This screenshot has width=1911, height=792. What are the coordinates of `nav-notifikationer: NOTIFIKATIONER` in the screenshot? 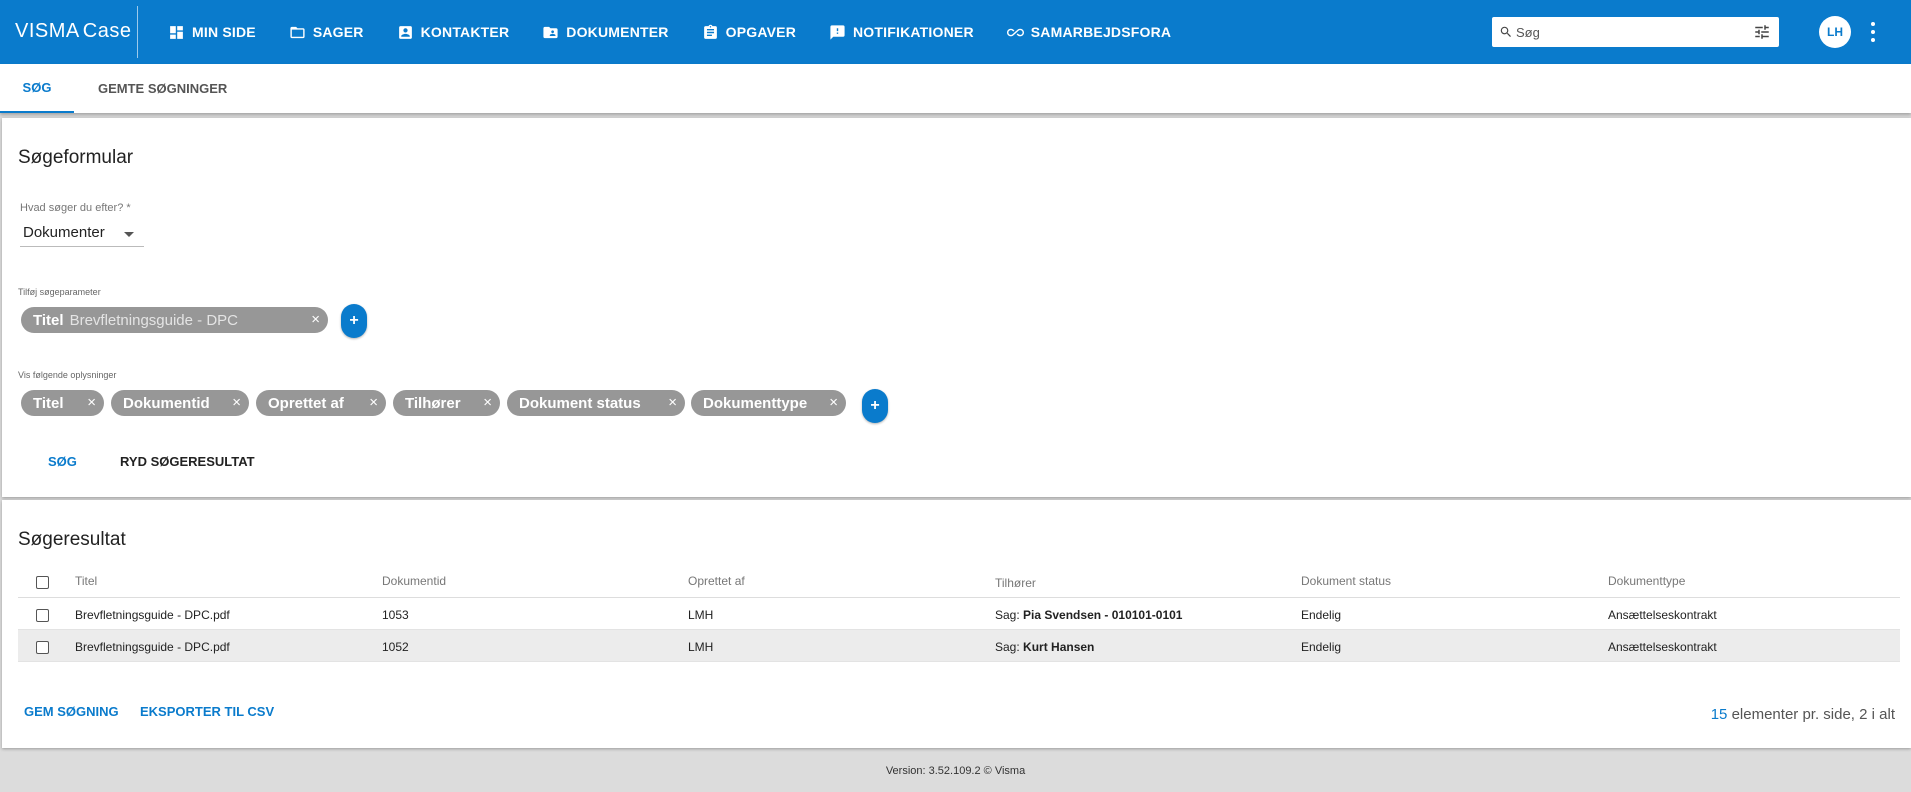 It's located at (901, 32).